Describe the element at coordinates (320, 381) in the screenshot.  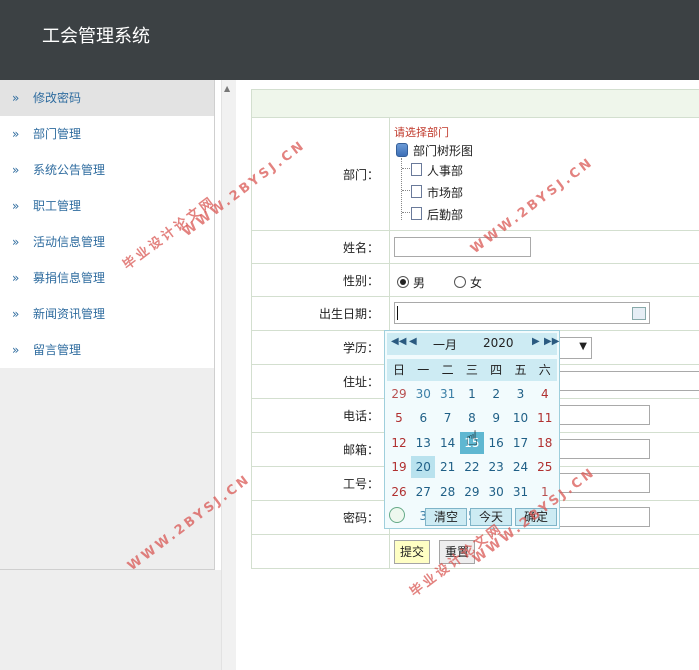
I see `address-label: 住址：` at that location.